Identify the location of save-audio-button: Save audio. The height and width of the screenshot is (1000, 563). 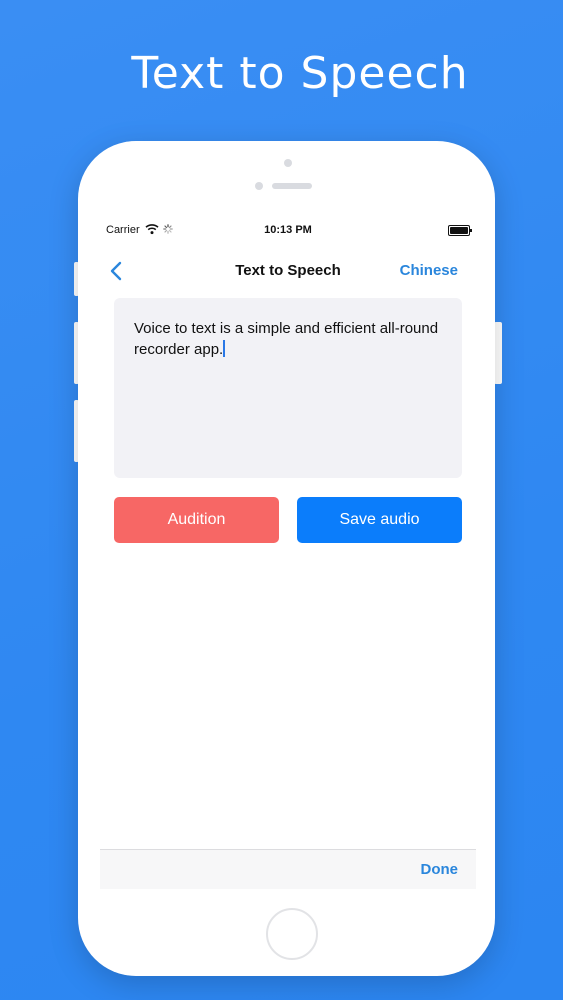
(379, 520).